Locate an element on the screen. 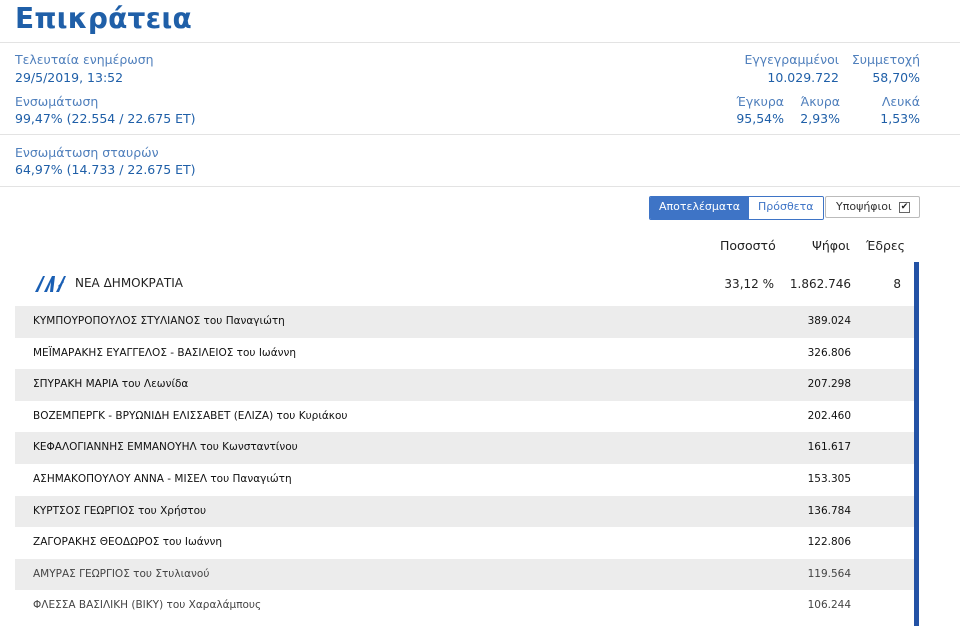 This screenshot has width=960, height=626. party-seats: 8 is located at coordinates (897, 284).